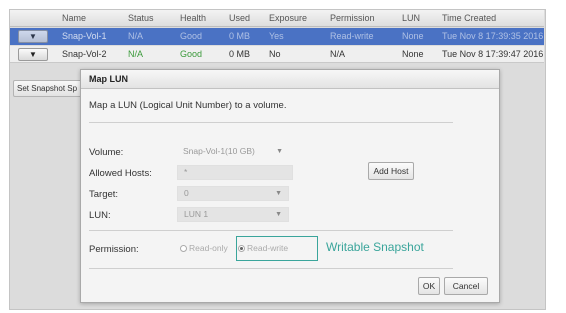 The image size is (566, 313). What do you see at coordinates (186, 172) in the screenshot?
I see `allowed-hosts-value: *` at bounding box center [186, 172].